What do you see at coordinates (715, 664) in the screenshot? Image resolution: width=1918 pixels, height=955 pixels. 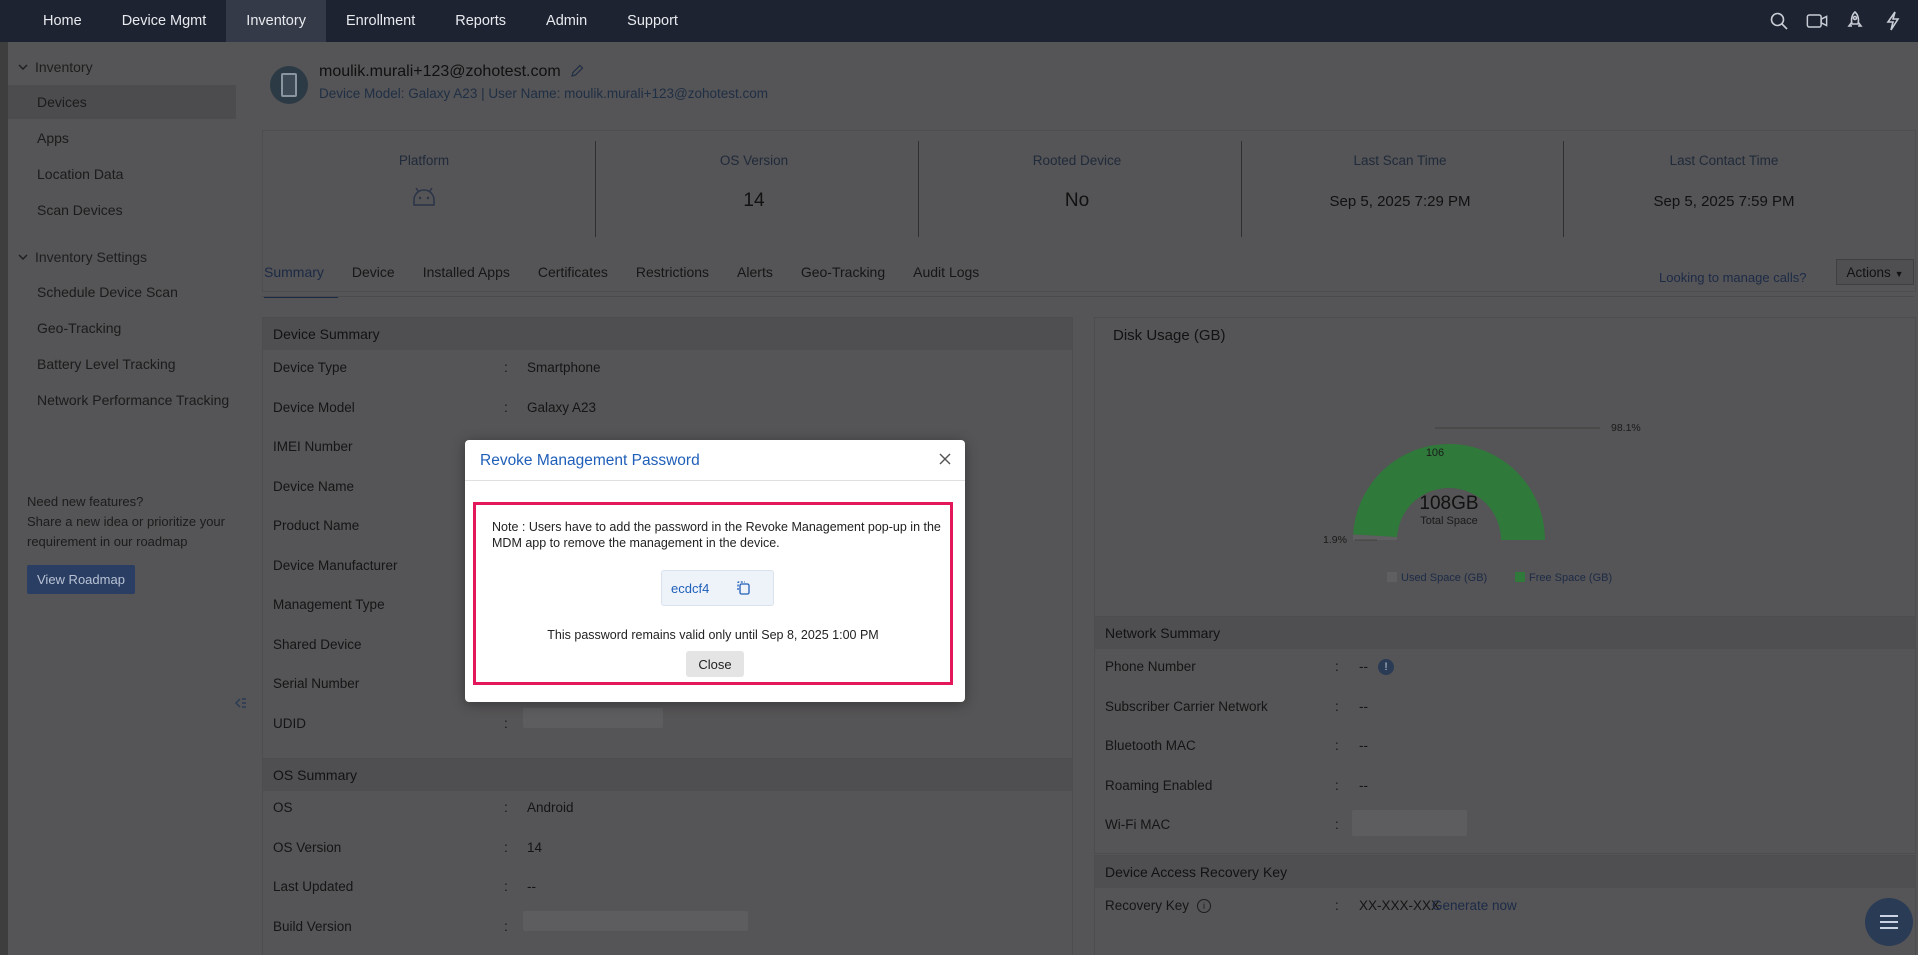 I see `close-button: Close` at bounding box center [715, 664].